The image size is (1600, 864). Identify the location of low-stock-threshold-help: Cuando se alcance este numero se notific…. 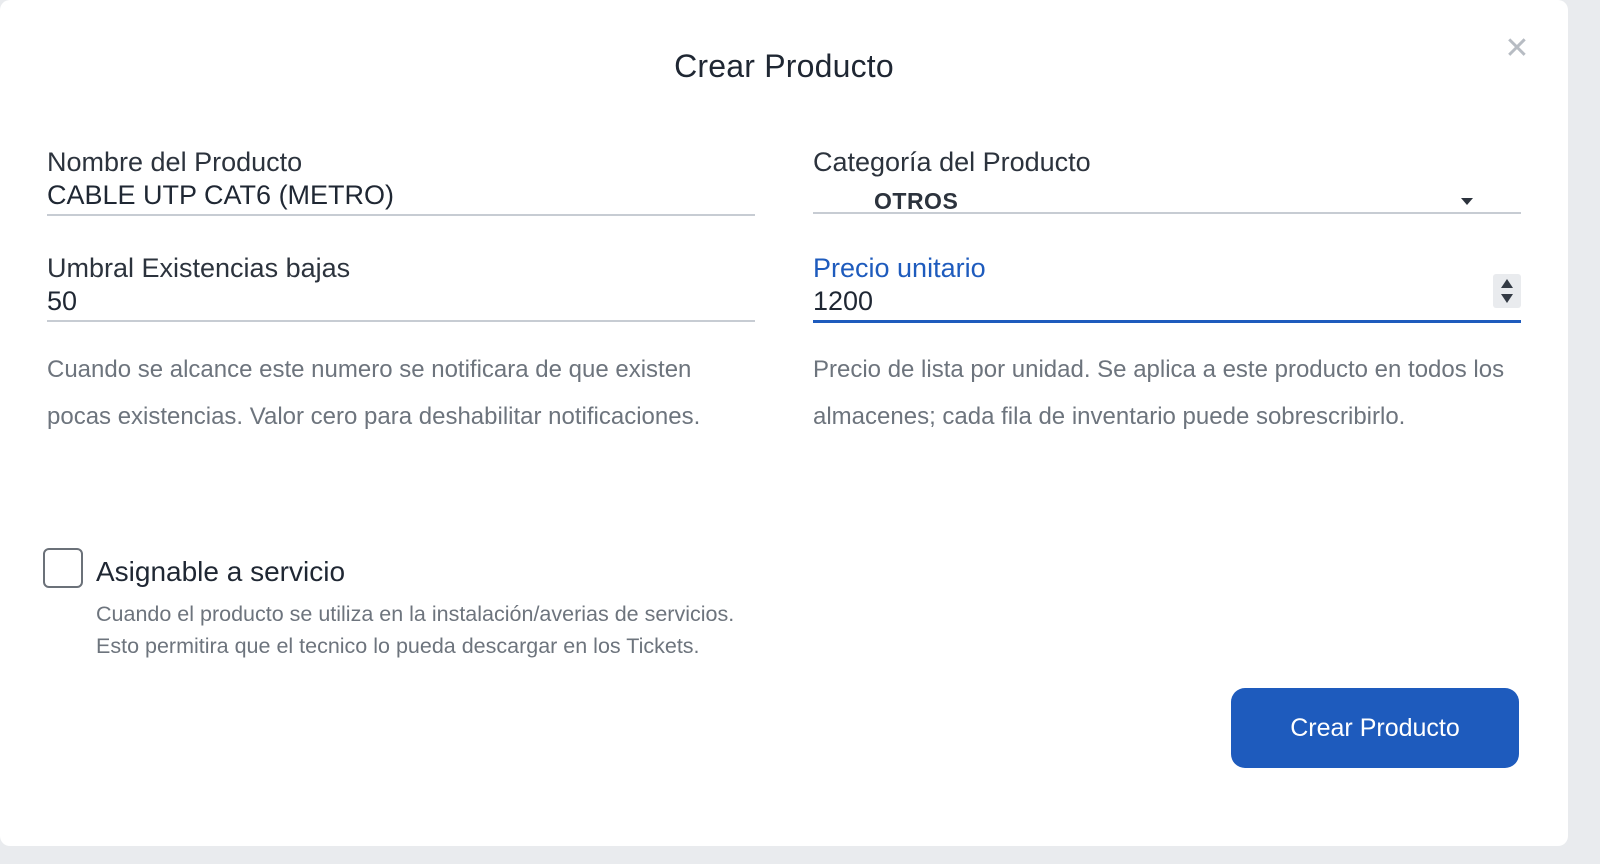
(374, 393).